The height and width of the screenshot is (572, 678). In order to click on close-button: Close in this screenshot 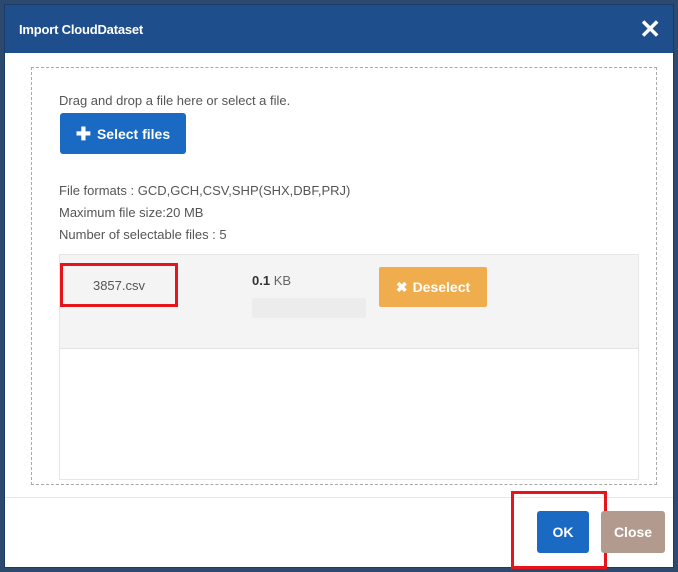, I will do `click(633, 532)`.